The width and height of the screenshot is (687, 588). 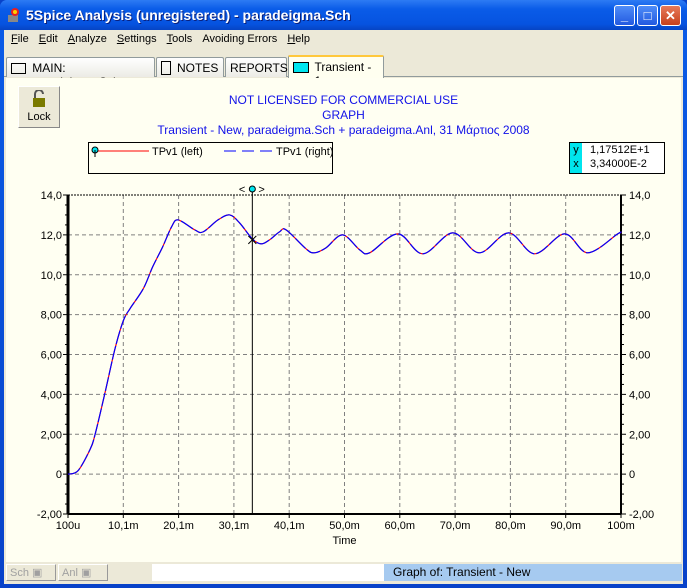 What do you see at coordinates (533, 572) in the screenshot?
I see `graph-of-status: Graph of: Transient - New` at bounding box center [533, 572].